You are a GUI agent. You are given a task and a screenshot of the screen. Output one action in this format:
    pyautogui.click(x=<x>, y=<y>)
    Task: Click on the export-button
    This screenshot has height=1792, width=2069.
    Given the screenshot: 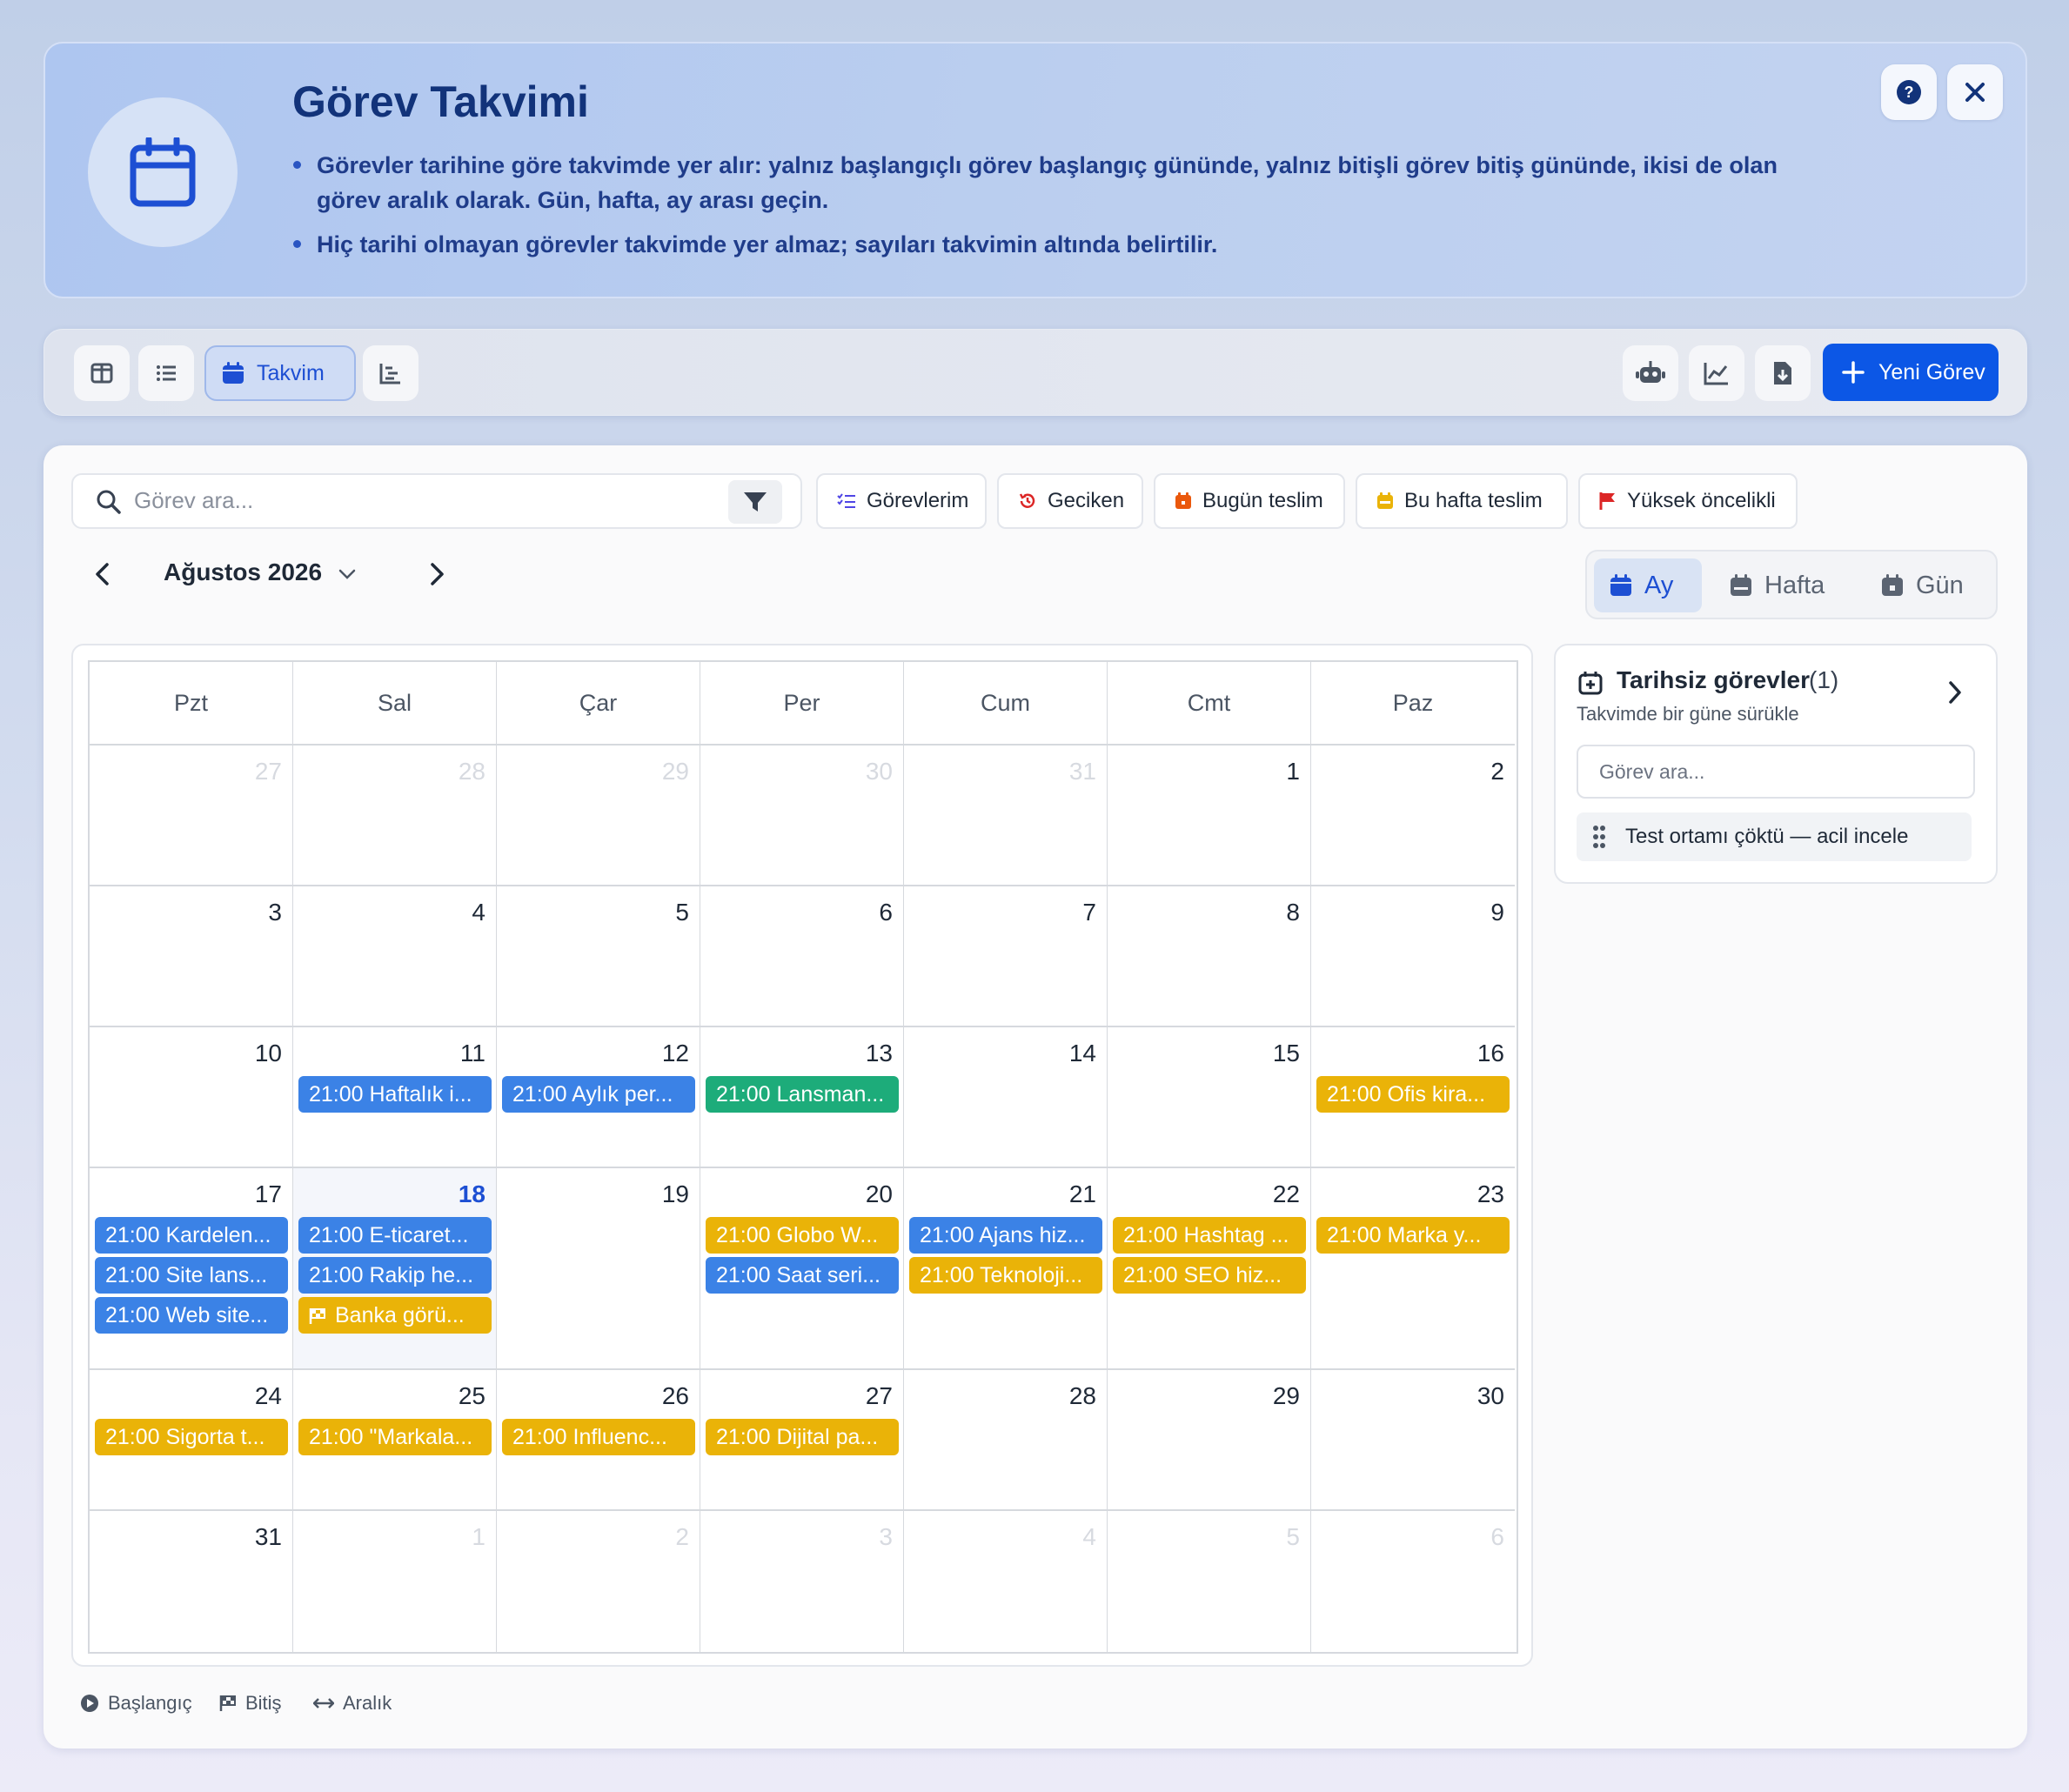 What is the action you would take?
    pyautogui.click(x=1783, y=373)
    